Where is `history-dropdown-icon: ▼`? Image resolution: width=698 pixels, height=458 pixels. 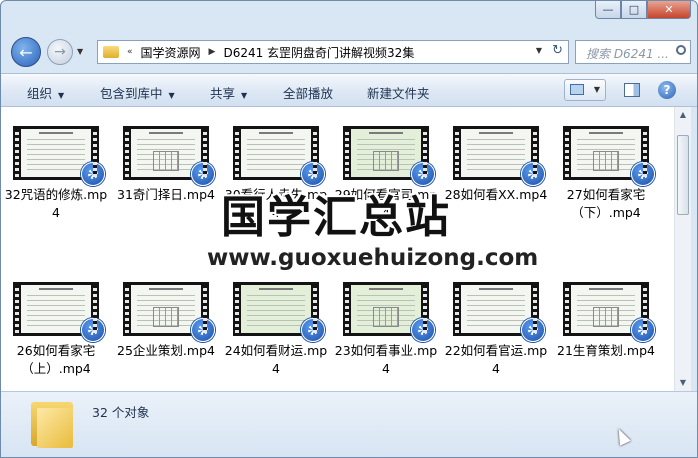
history-dropdown-icon: ▼ is located at coordinates (80, 51).